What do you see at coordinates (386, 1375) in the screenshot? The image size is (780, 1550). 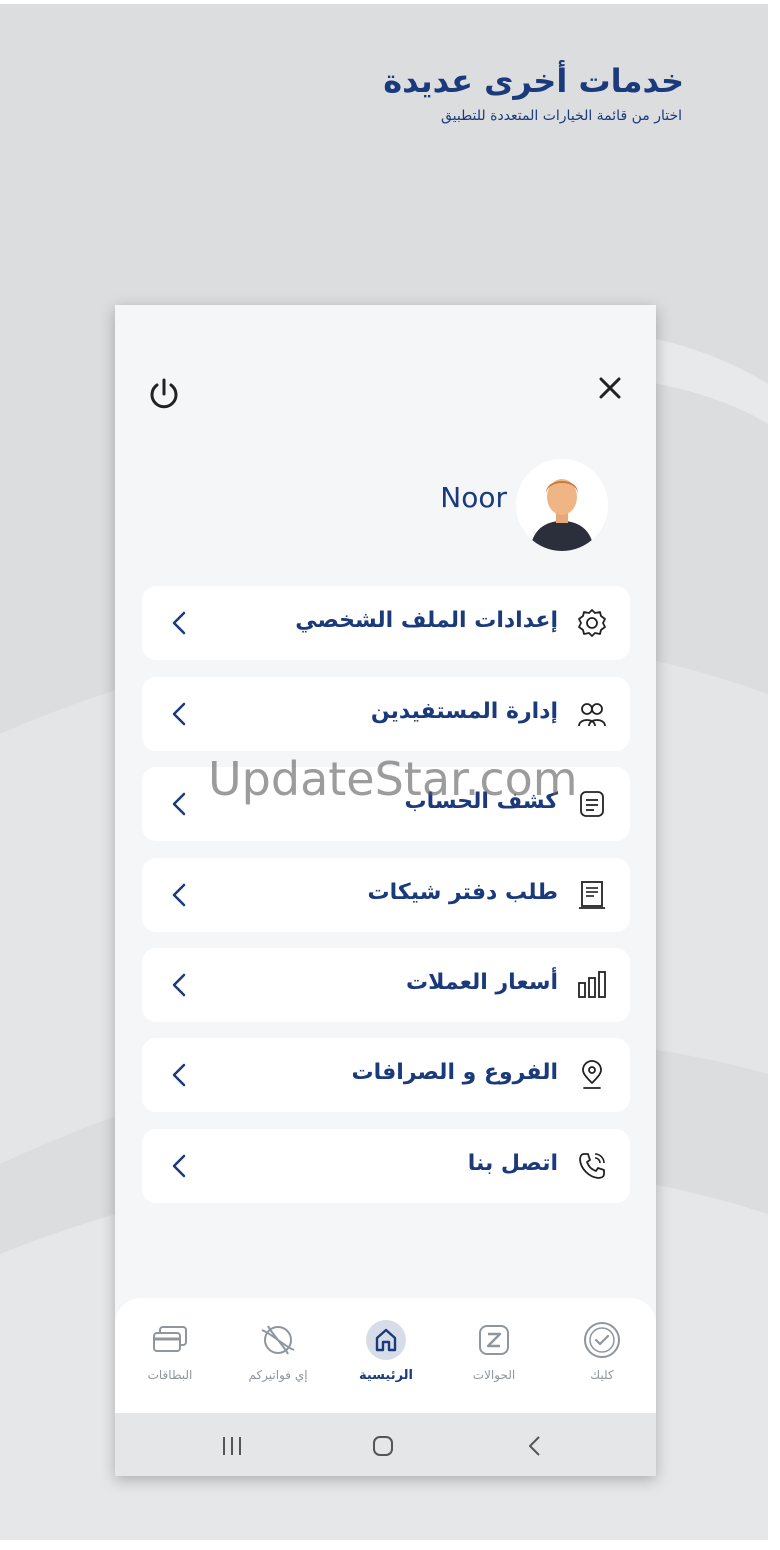 I see `nav-label: الرئيسية` at bounding box center [386, 1375].